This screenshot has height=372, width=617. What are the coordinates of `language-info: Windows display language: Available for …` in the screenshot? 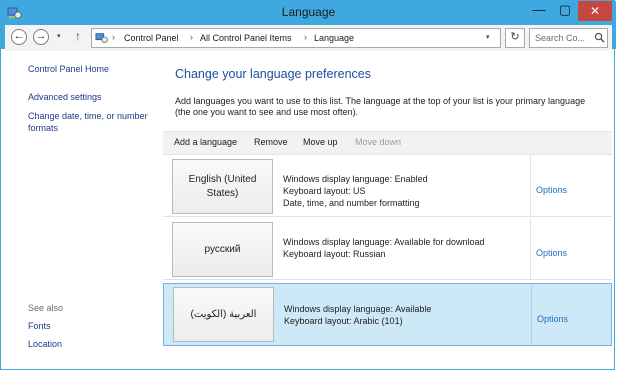 It's located at (383, 248).